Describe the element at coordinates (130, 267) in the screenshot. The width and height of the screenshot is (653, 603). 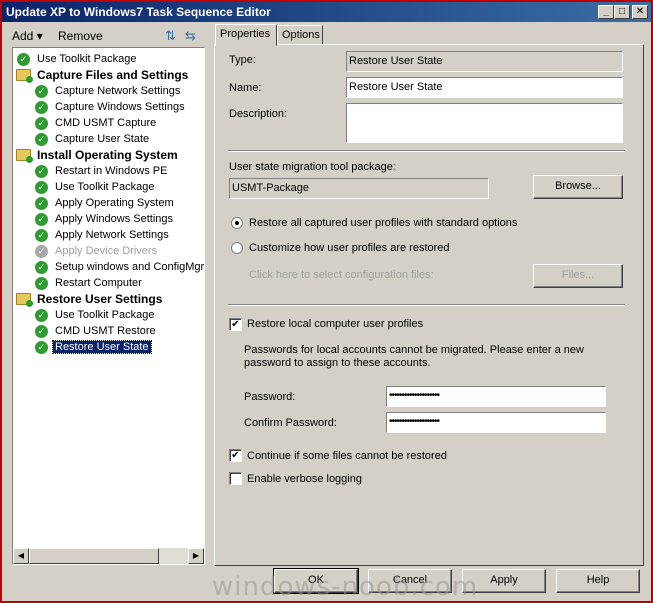
I see `tree-item-label: Setup windows and ConfigMgr` at that location.